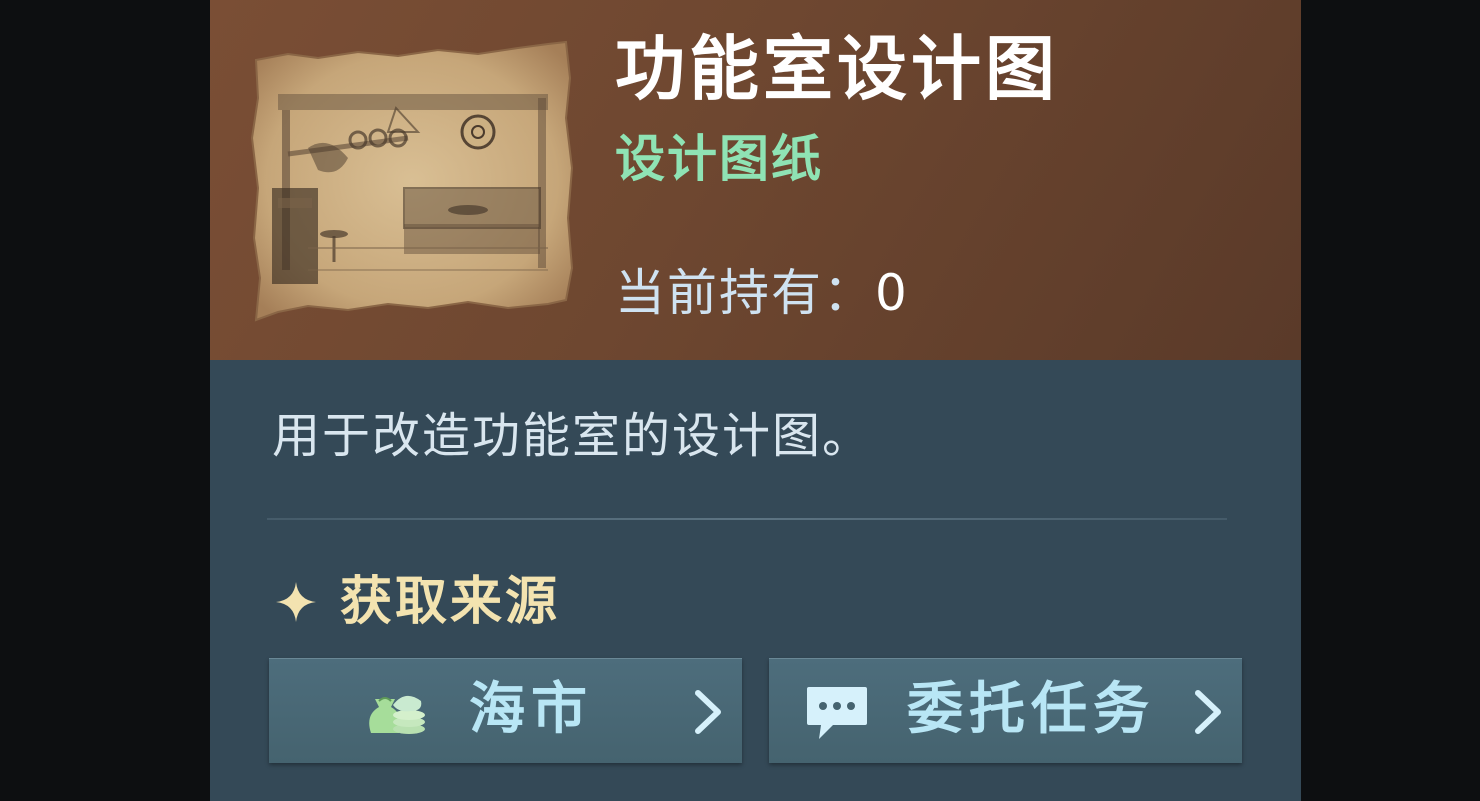 The image size is (1480, 801). I want to click on owned-count-value: 0, so click(892, 293).